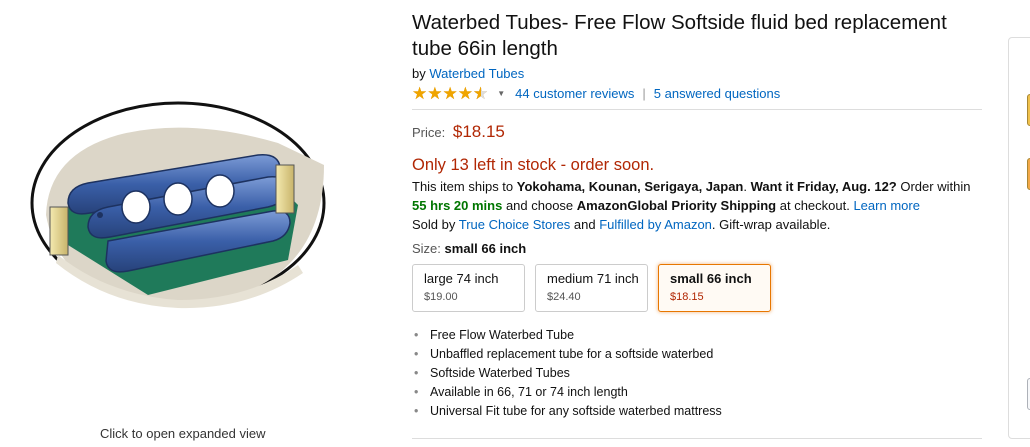 This screenshot has height=447, width=1030. Describe the element at coordinates (539, 205) in the screenshot. I see `ship-text: and choose` at that location.